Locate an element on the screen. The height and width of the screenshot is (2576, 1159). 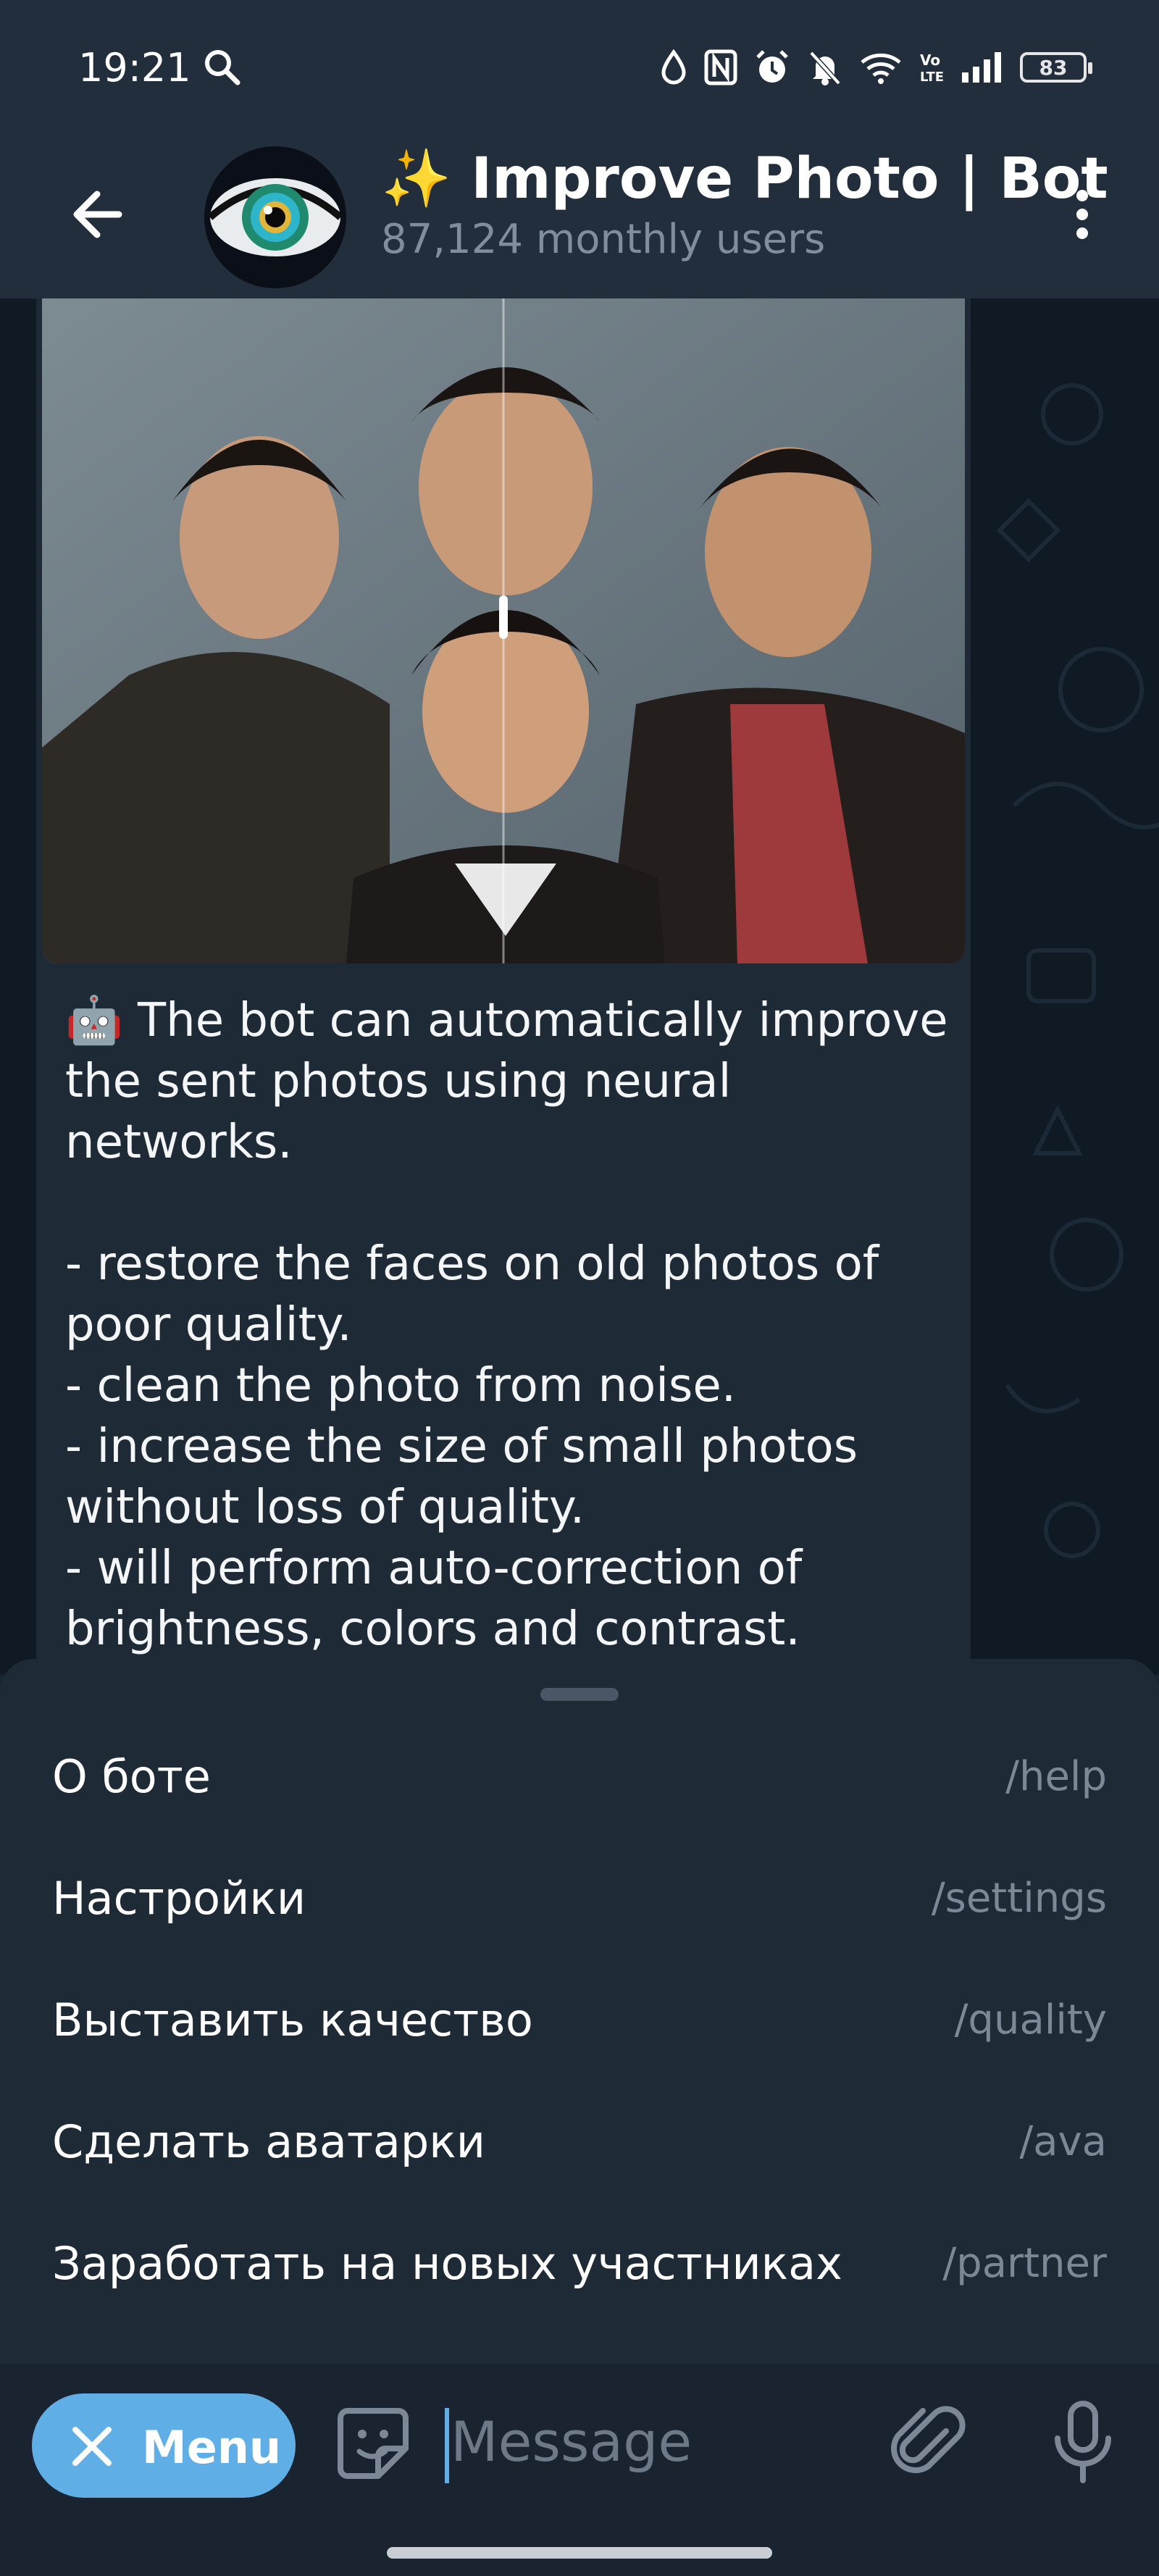
command-code: /help is located at coordinates (1056, 1776).